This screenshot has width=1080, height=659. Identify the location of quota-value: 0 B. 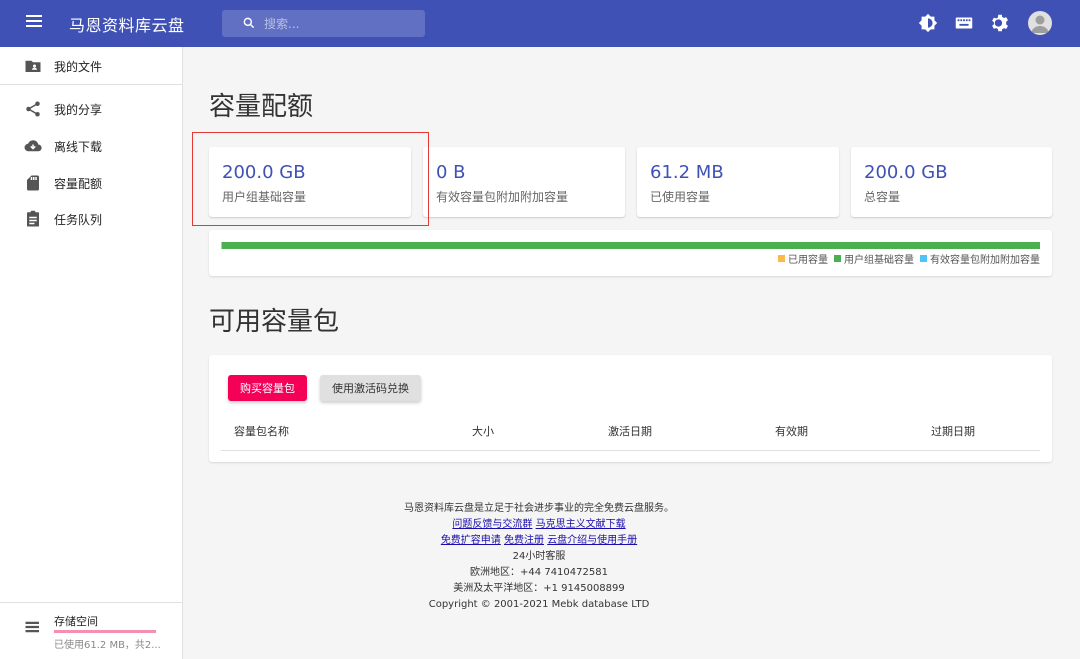
(451, 172).